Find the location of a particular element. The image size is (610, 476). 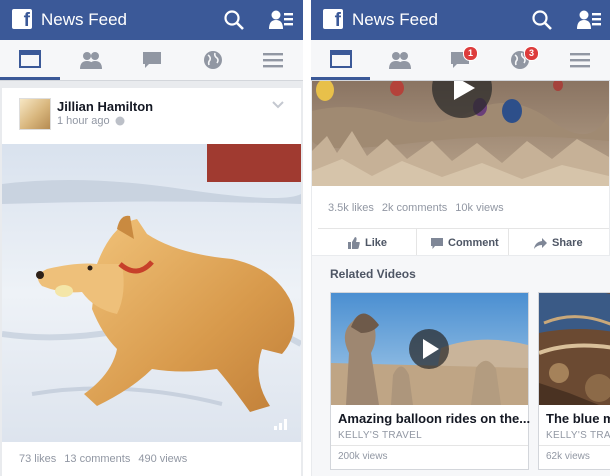

avatar is located at coordinates (35, 114).